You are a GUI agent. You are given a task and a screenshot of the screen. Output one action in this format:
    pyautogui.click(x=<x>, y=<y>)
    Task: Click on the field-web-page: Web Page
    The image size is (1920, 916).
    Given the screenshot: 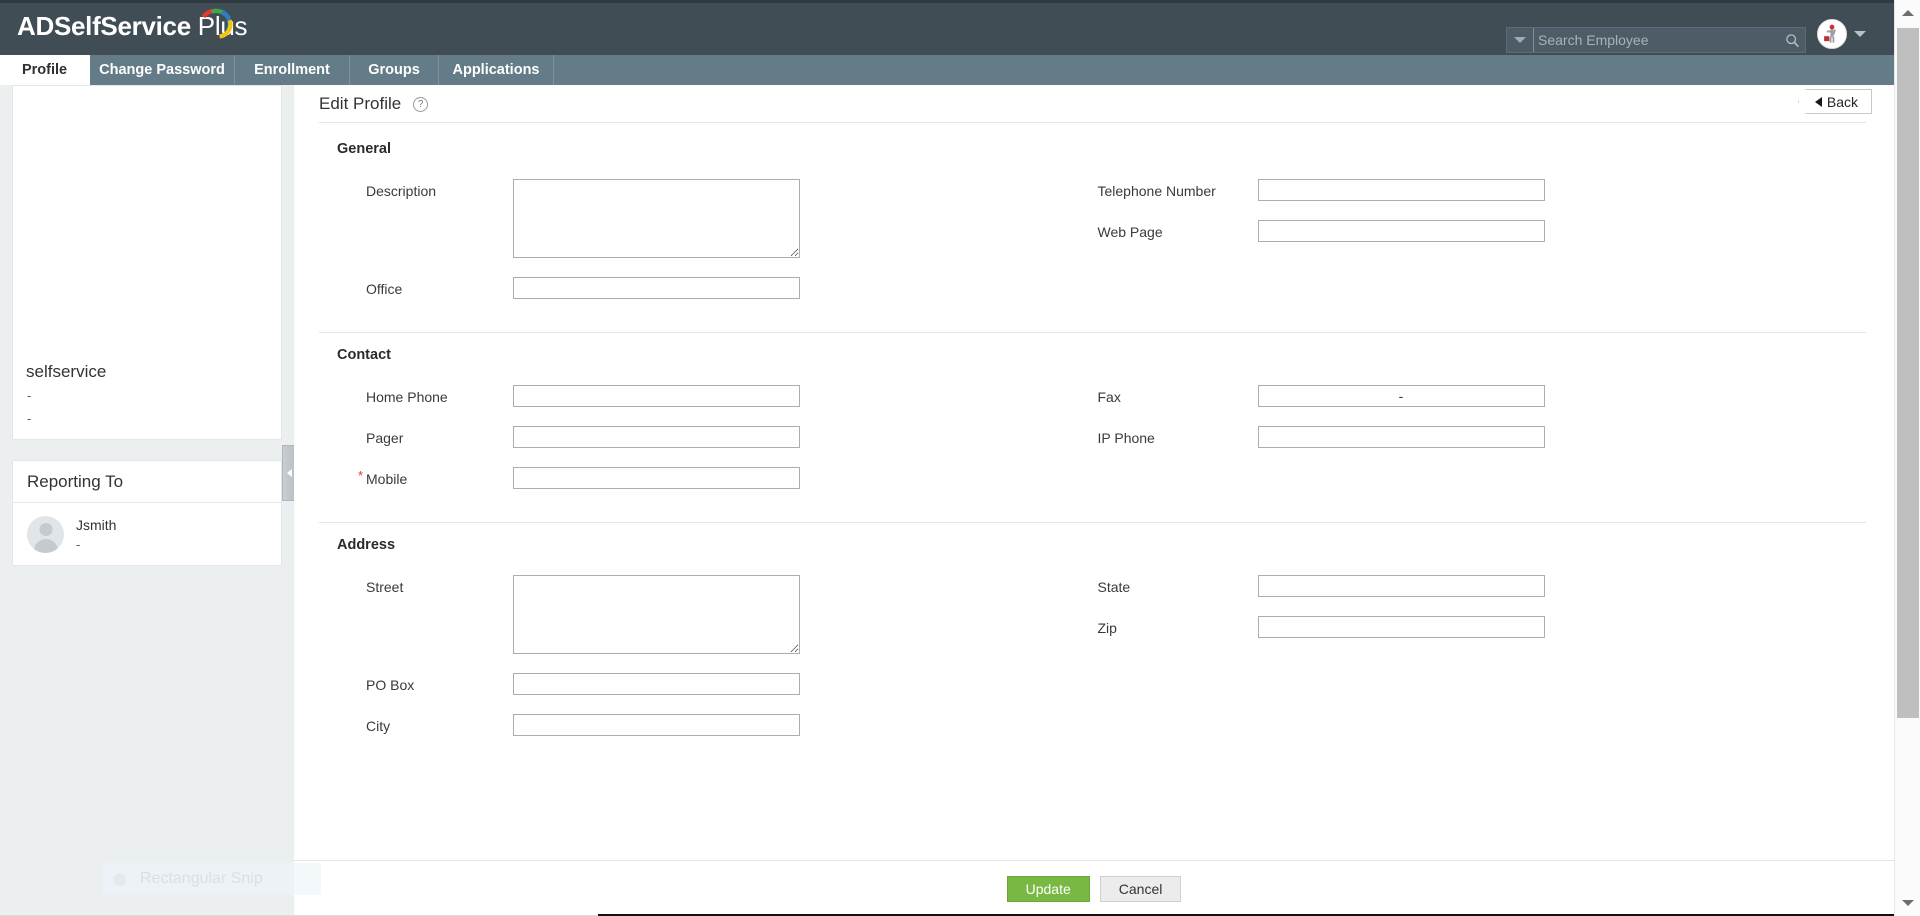 What is the action you would take?
    pyautogui.click(x=1480, y=231)
    